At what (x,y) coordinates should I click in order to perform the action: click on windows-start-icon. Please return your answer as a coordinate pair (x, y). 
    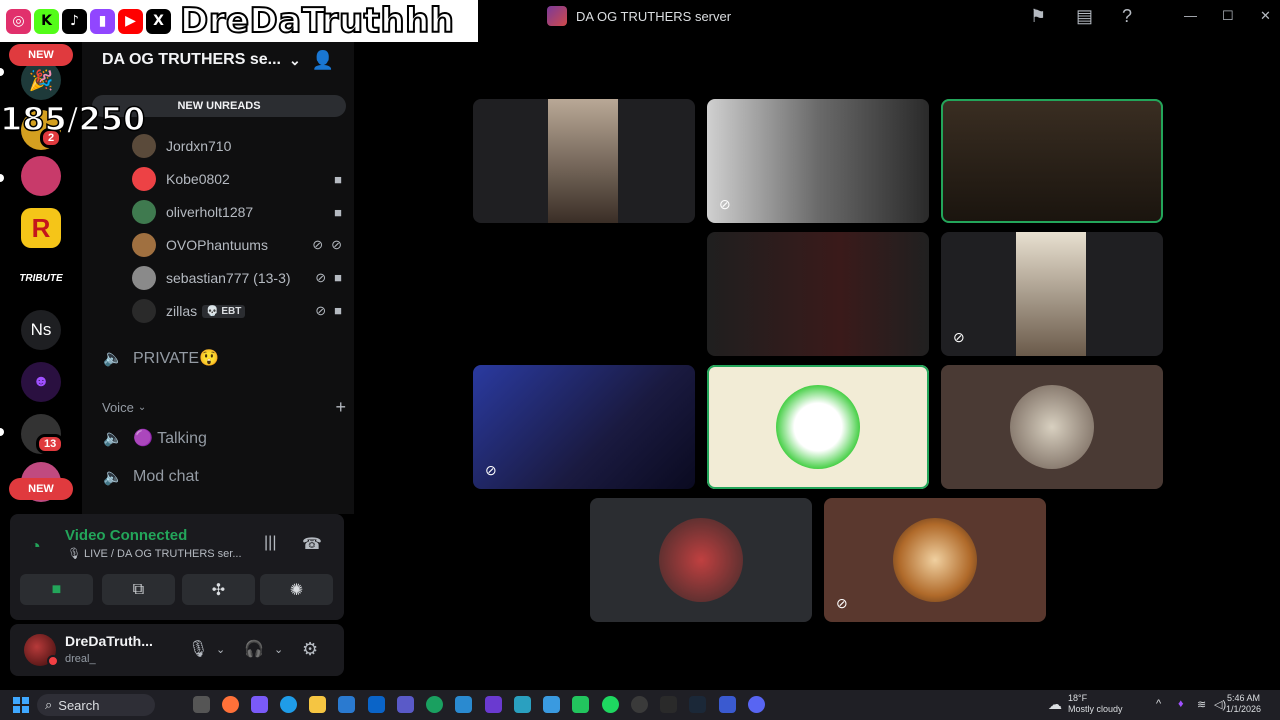
    Looking at the image, I should click on (21, 705).